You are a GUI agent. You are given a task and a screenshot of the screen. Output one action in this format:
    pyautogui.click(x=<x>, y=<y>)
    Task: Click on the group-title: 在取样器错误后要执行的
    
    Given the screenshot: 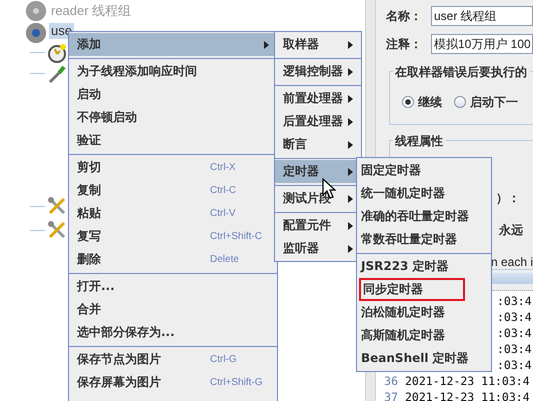 What is the action you would take?
    pyautogui.click(x=461, y=72)
    